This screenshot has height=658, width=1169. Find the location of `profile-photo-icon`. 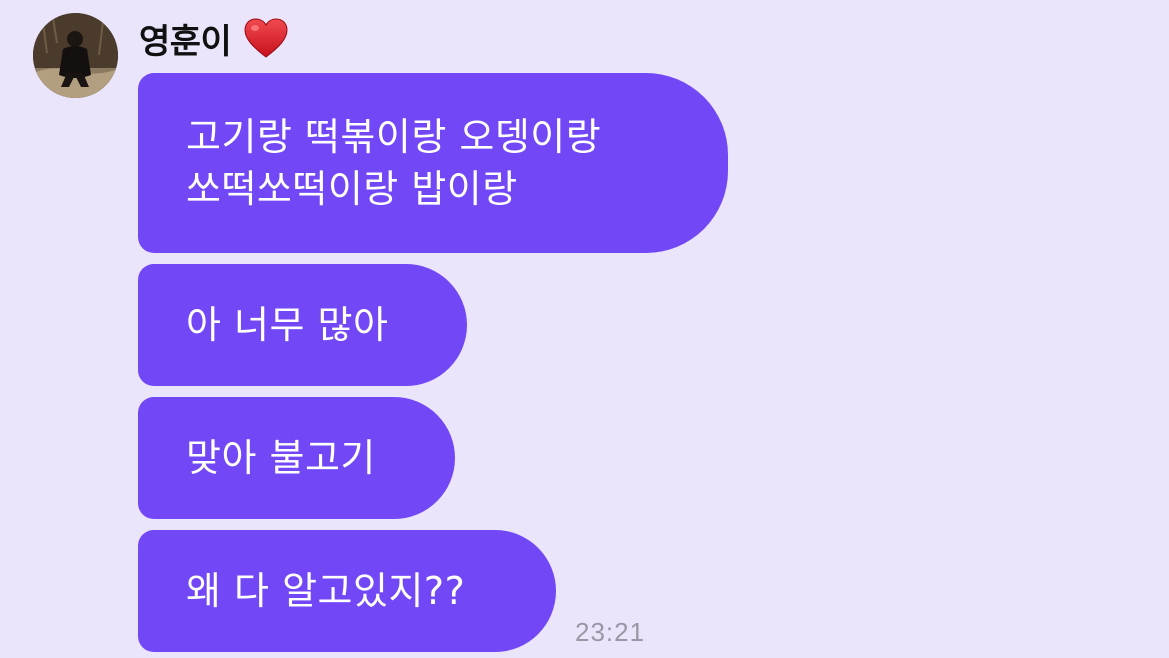

profile-photo-icon is located at coordinates (75, 55).